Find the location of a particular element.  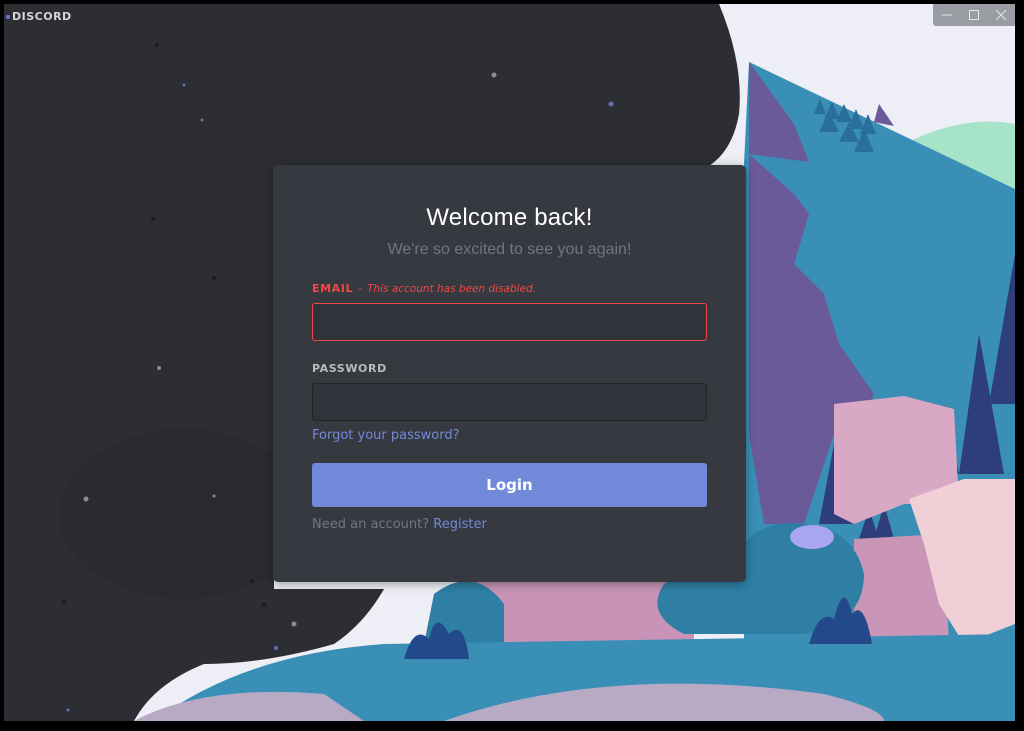

login-button: Login is located at coordinates (509, 485).